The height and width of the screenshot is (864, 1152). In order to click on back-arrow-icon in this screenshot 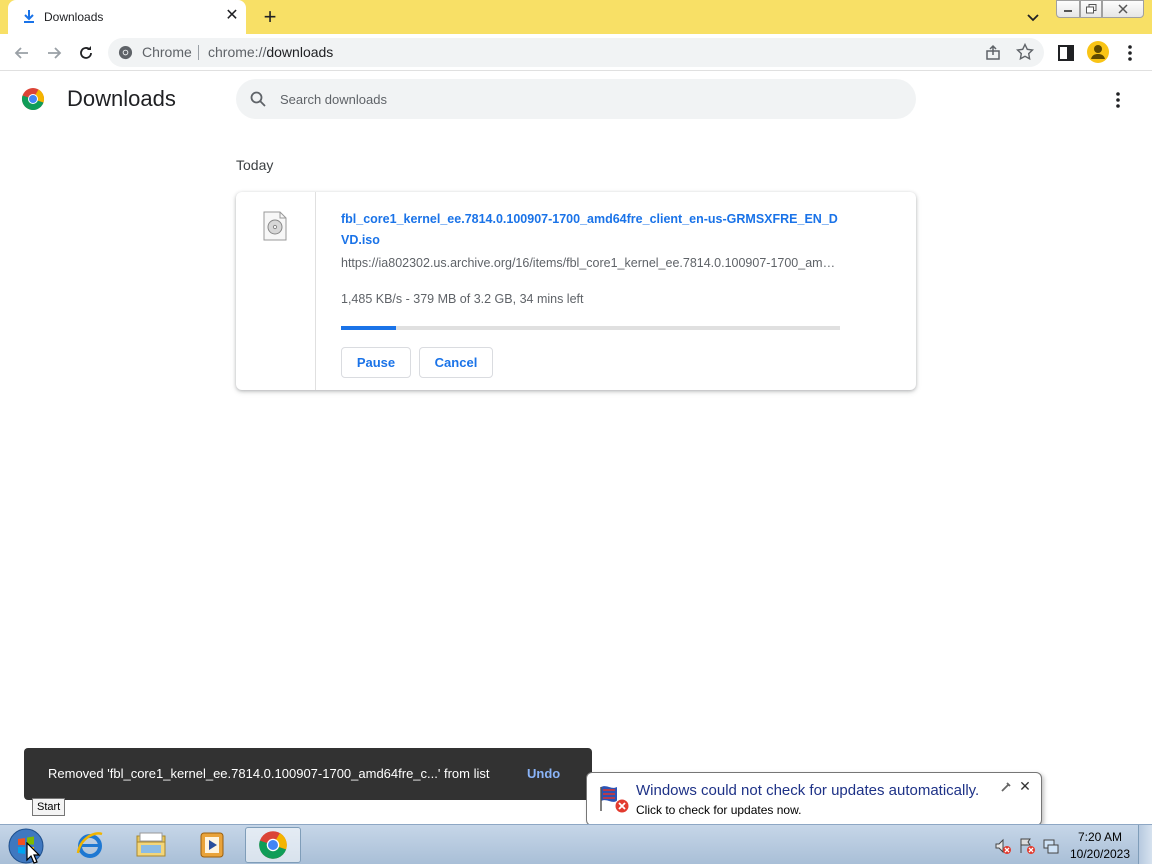, I will do `click(21, 53)`.